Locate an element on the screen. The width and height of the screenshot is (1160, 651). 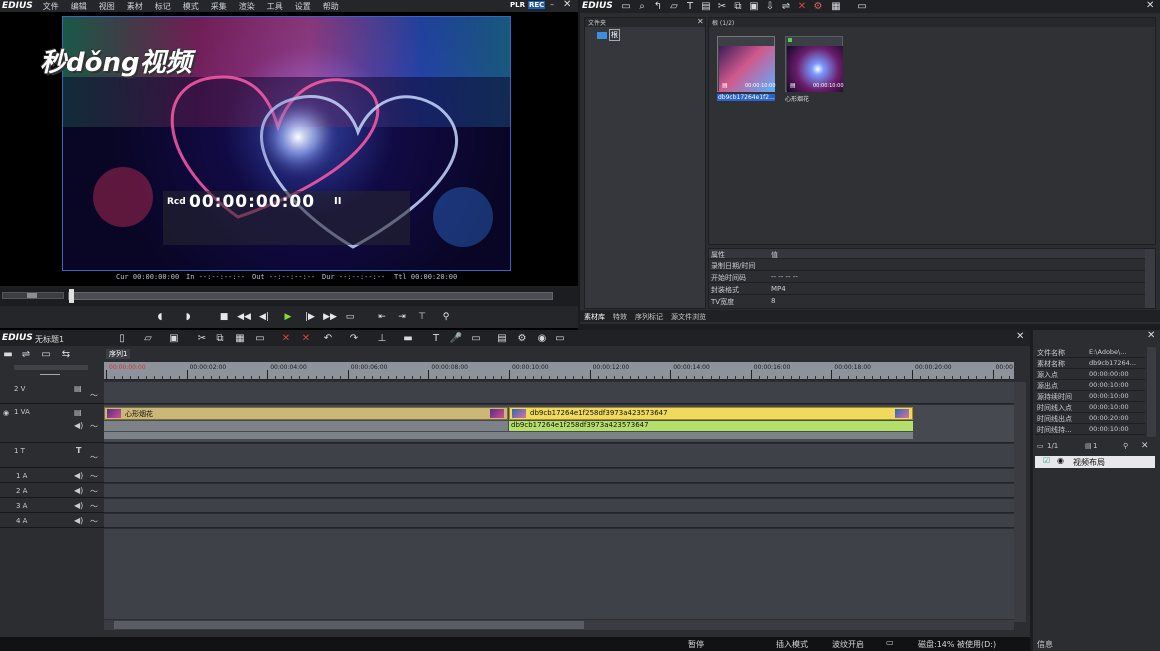
mode-icon-1: ▬ is located at coordinates (8, 354).